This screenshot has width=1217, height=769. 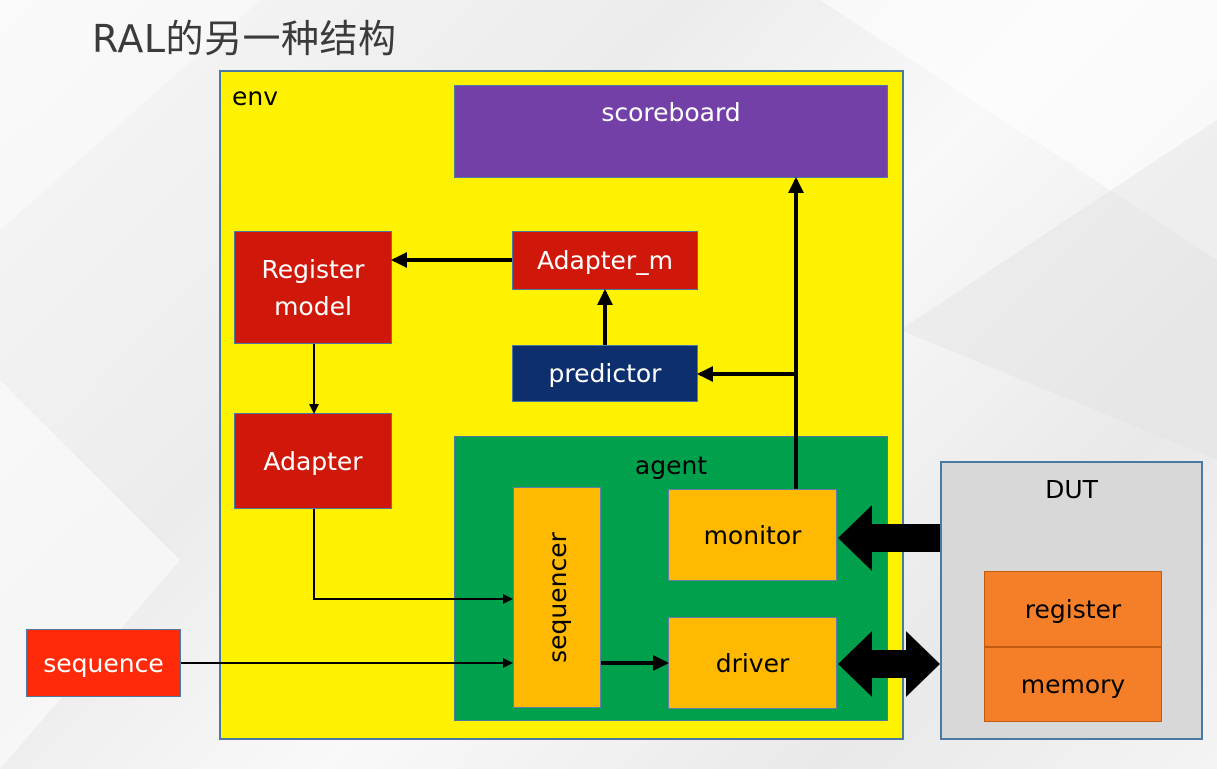 What do you see at coordinates (889, 664) in the screenshot?
I see `driver-dut-double-arrow` at bounding box center [889, 664].